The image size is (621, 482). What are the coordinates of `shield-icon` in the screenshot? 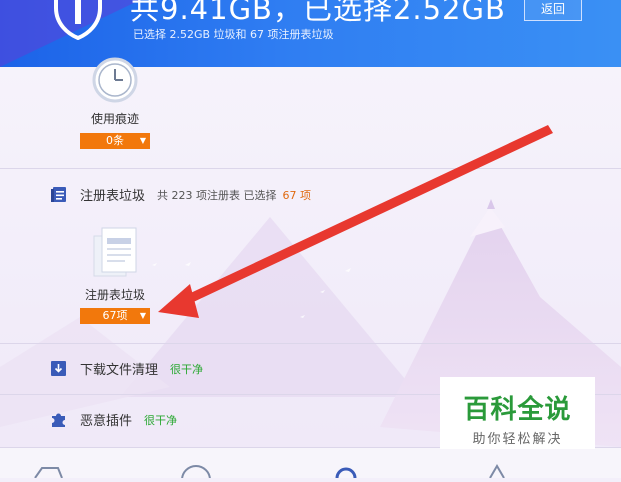 It's located at (78, 20).